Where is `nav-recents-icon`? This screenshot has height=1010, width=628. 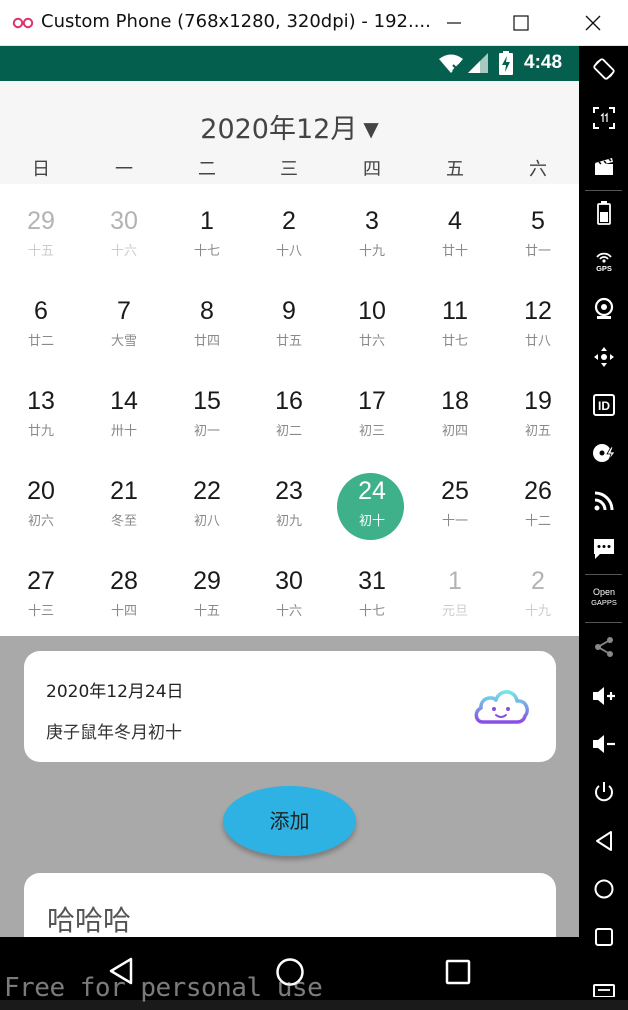
nav-recents-icon is located at coordinates (458, 972).